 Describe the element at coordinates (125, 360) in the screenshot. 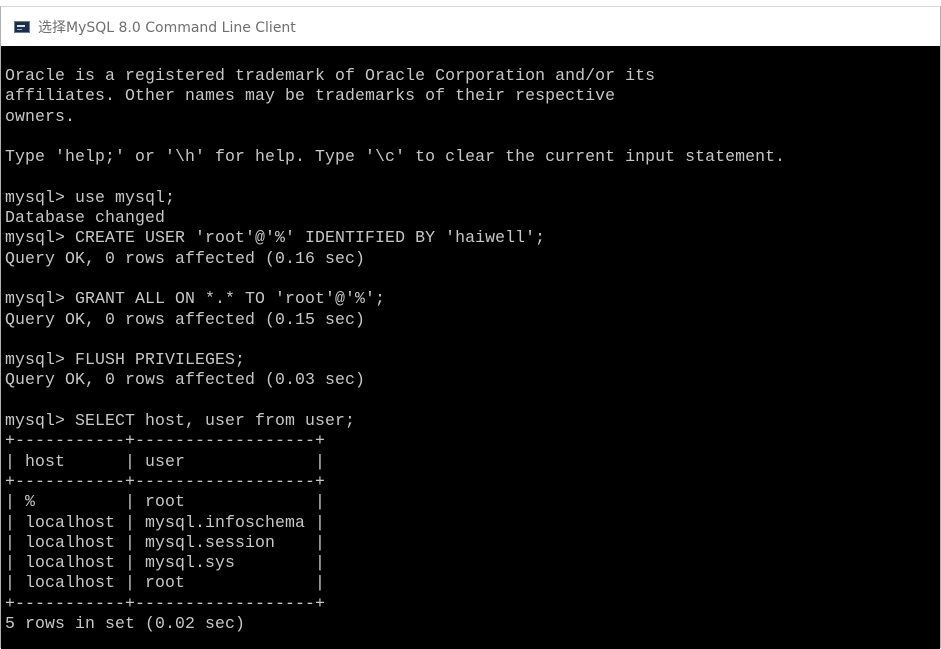

I see `console-line: mysql> FLUSH PRIVILEGES;` at that location.